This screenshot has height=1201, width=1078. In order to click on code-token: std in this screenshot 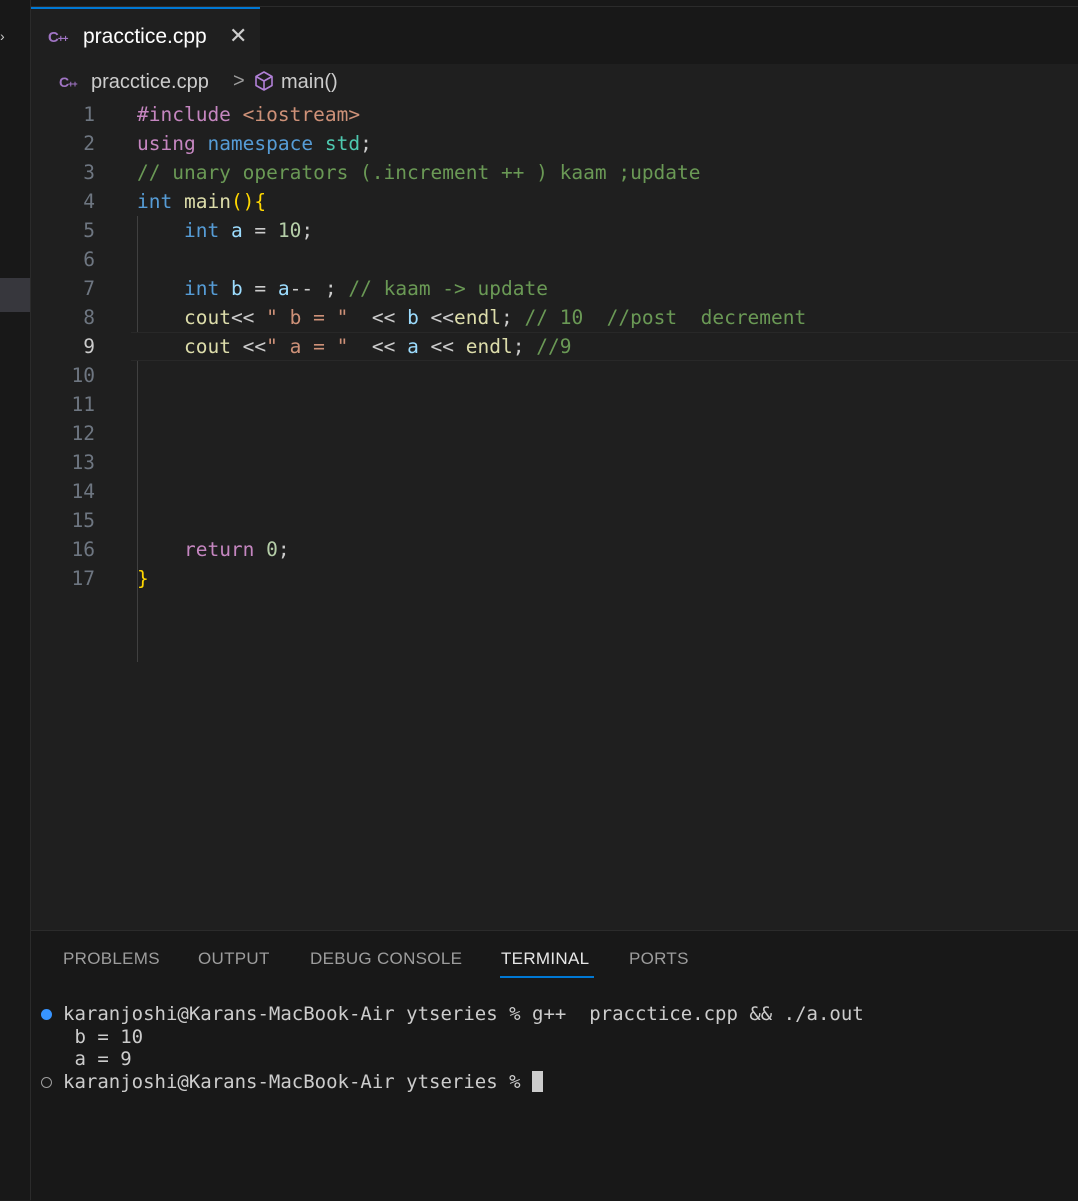, I will do `click(342, 143)`.